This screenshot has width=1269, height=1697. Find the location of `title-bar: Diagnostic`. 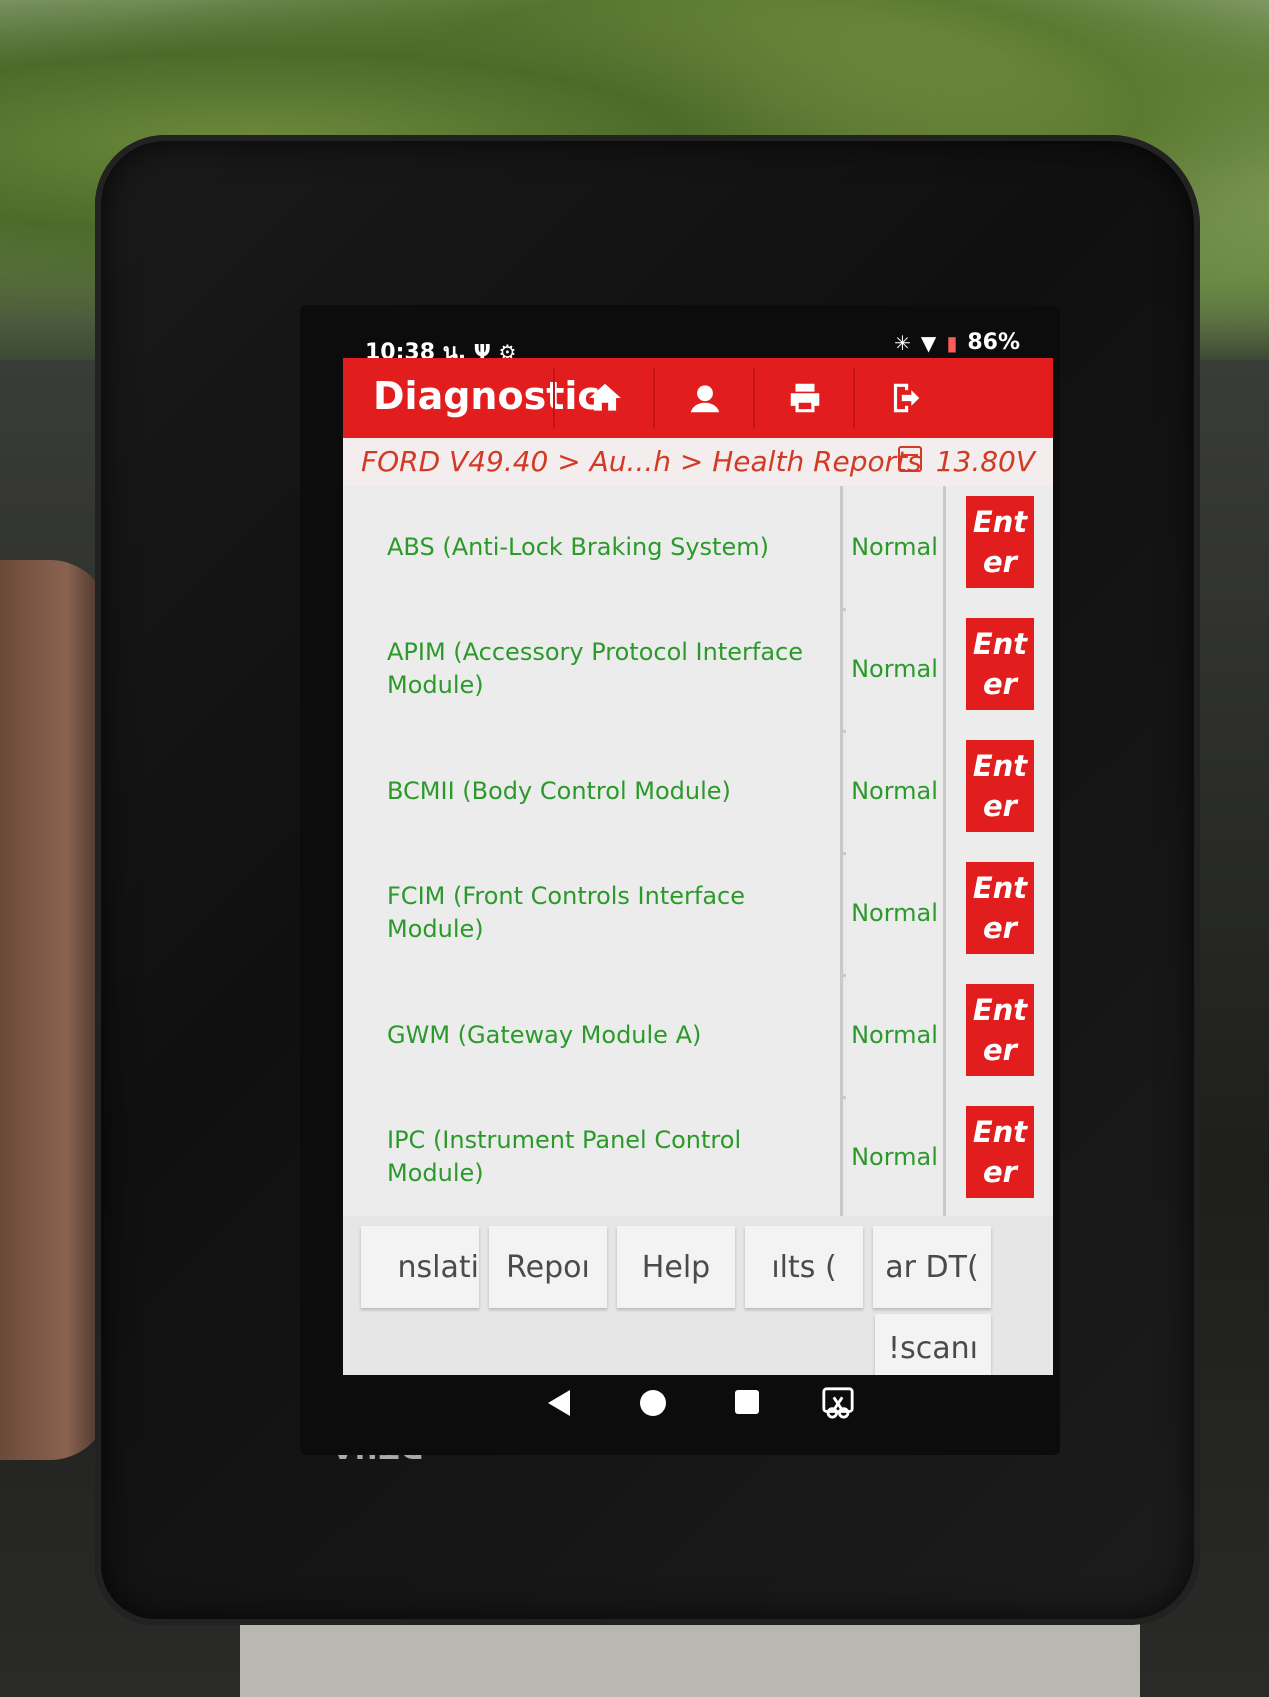

title-bar: Diagnostic is located at coordinates (698, 398).